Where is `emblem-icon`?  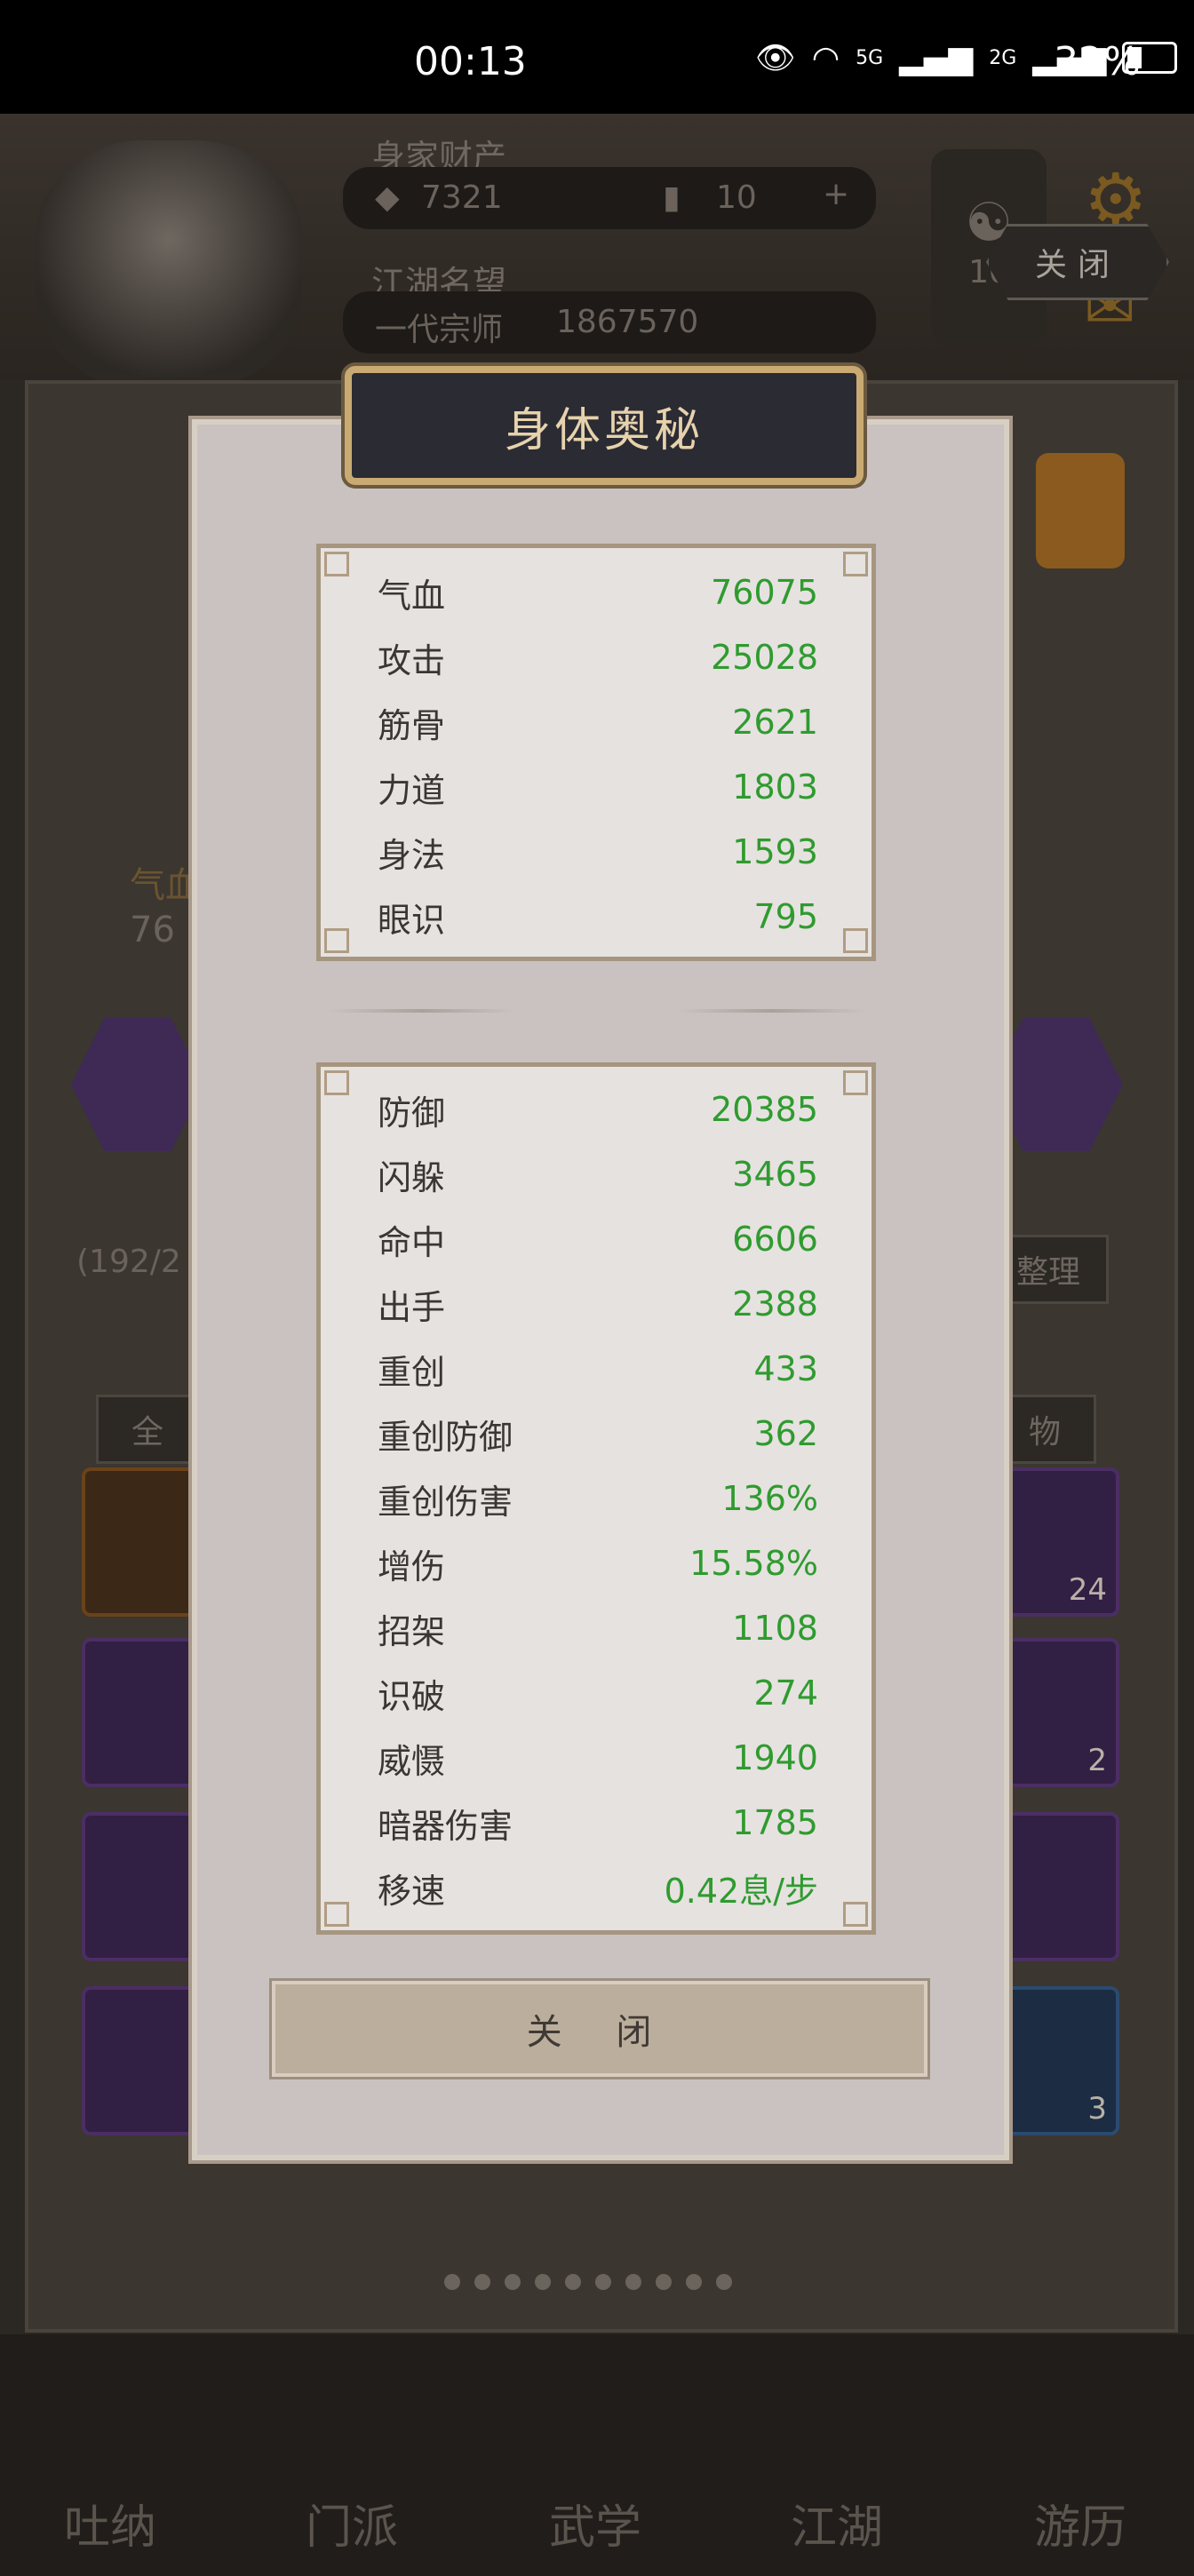 emblem-icon is located at coordinates (1080, 510).